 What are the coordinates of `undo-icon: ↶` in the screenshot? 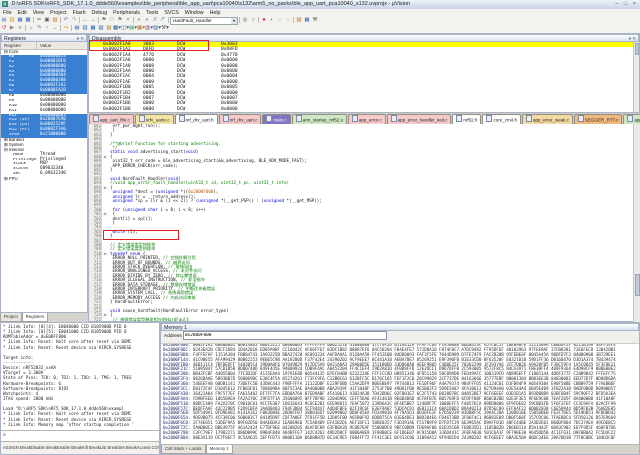 It's located at (66, 20).